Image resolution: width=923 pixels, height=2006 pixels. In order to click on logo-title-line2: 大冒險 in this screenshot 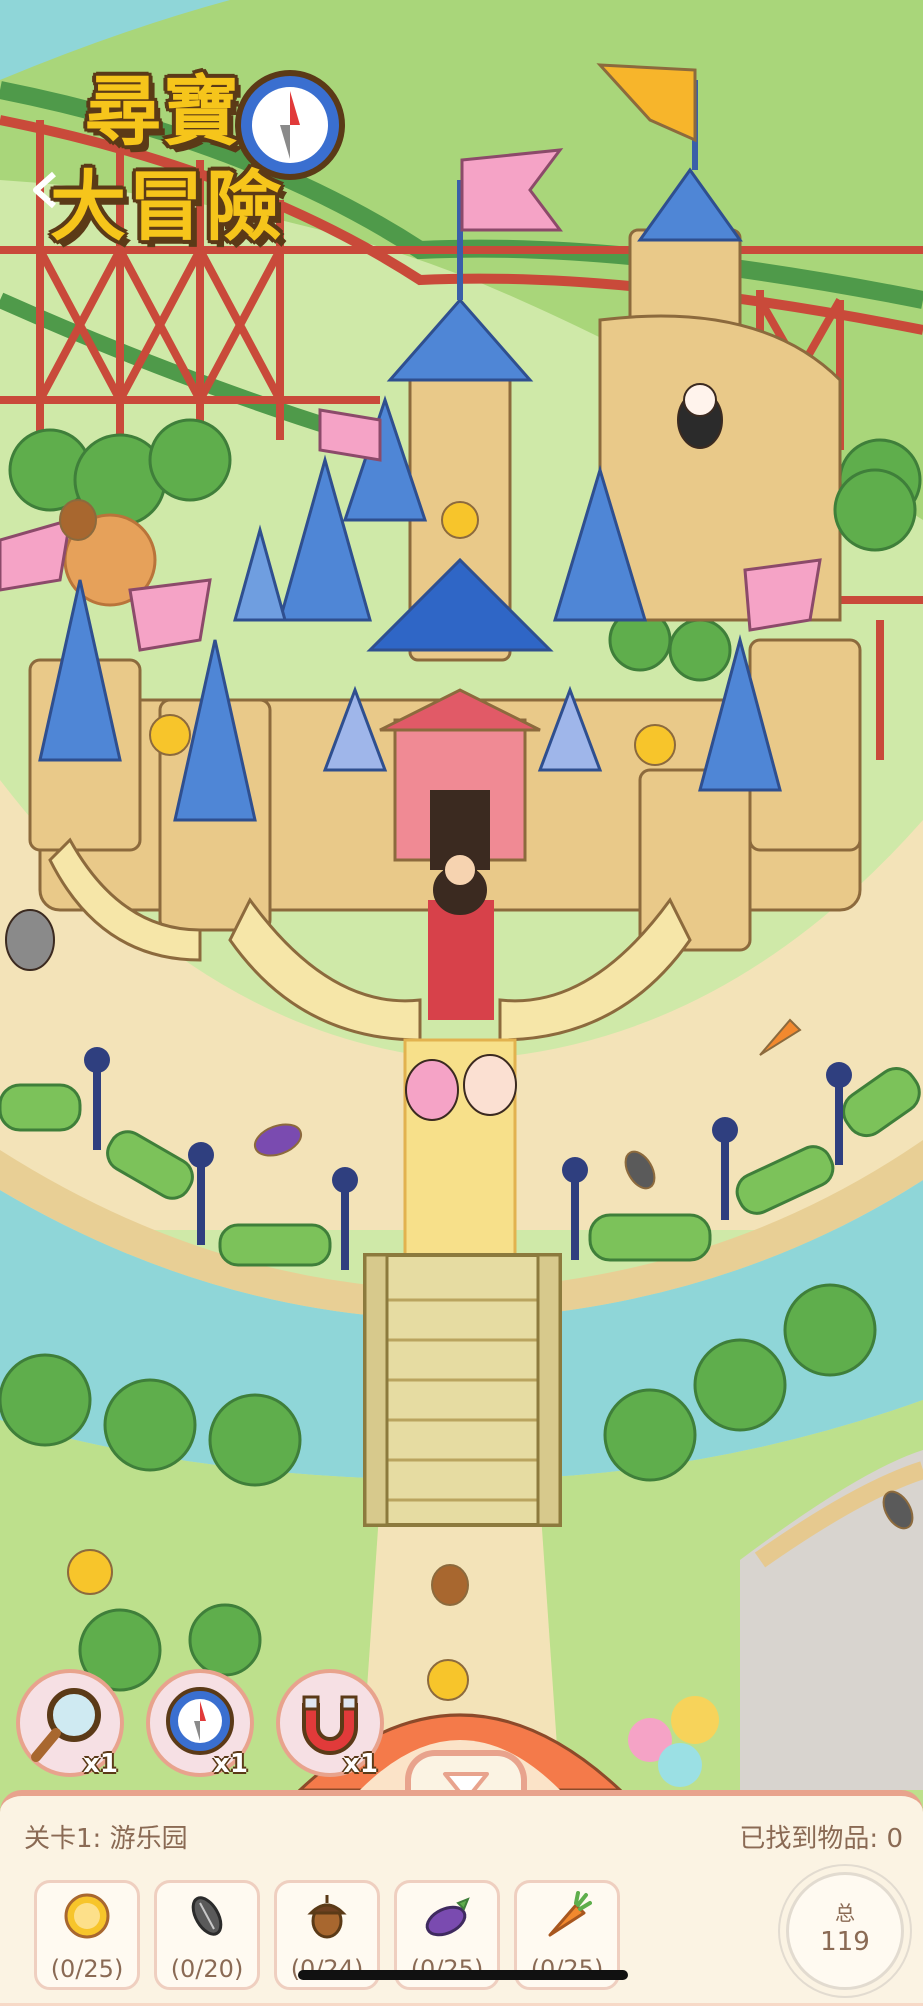, I will do `click(167, 206)`.